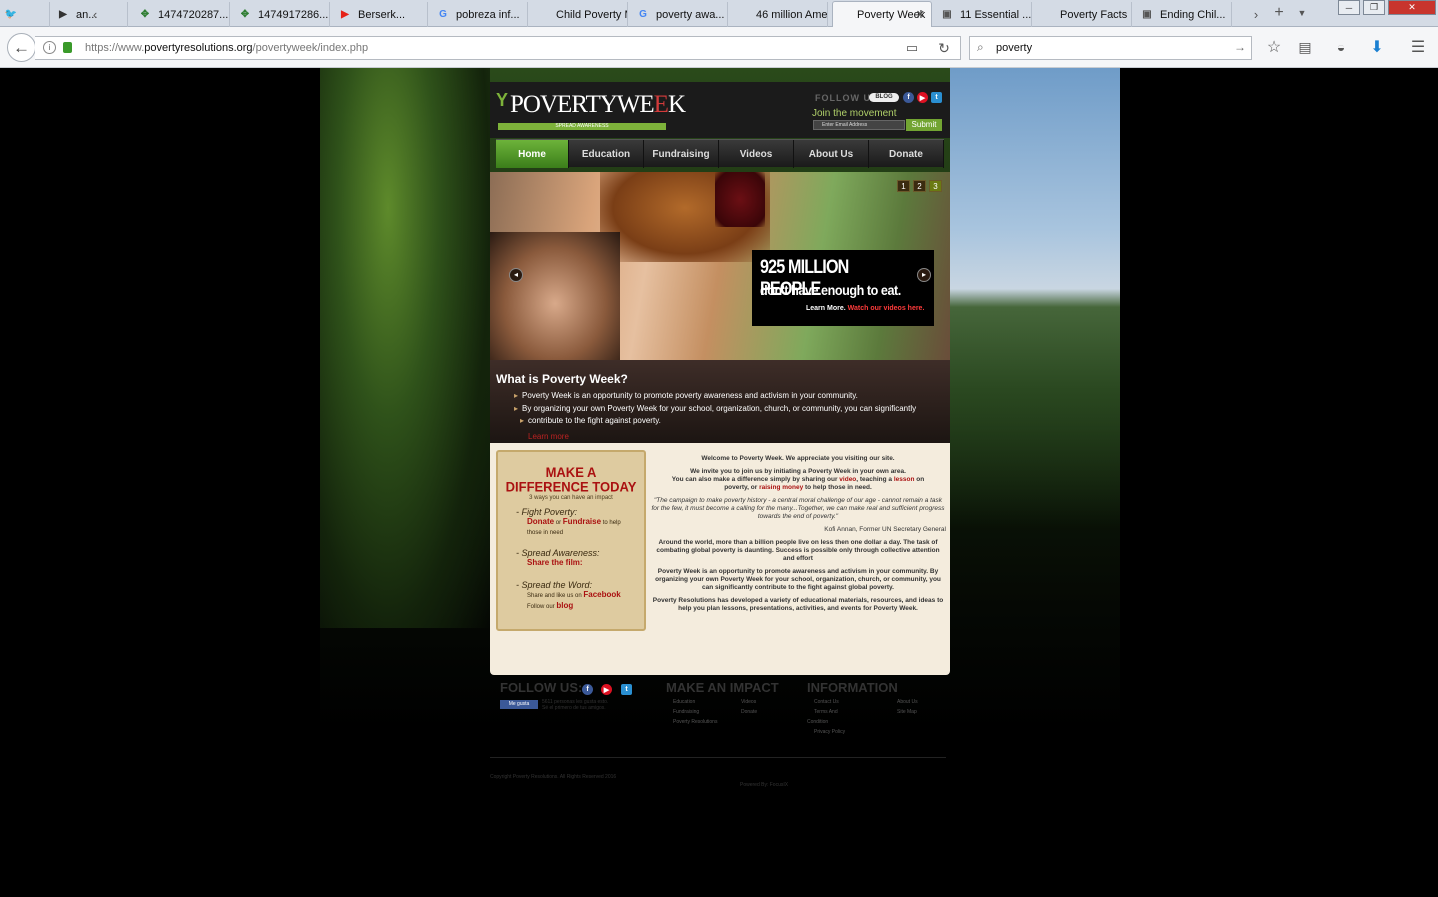 Image resolution: width=1438 pixels, height=897 pixels. What do you see at coordinates (908, 97) in the screenshot?
I see `facebook-icon: f` at bounding box center [908, 97].